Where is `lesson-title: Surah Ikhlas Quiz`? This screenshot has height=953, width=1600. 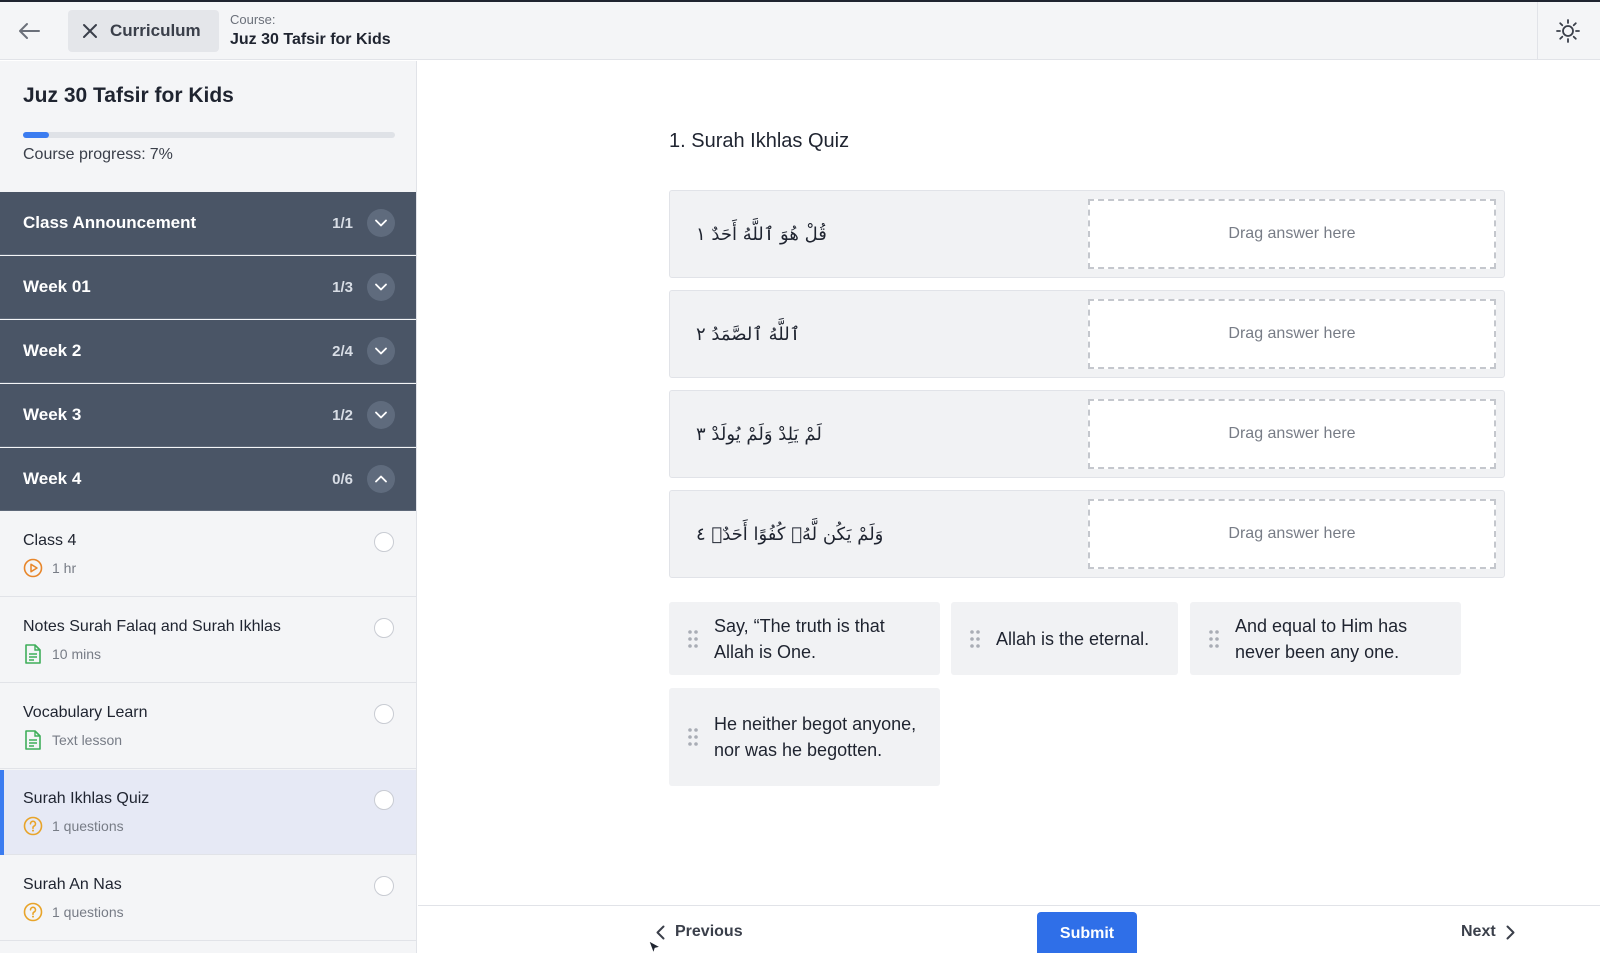
lesson-title: Surah Ikhlas Quiz is located at coordinates (86, 798).